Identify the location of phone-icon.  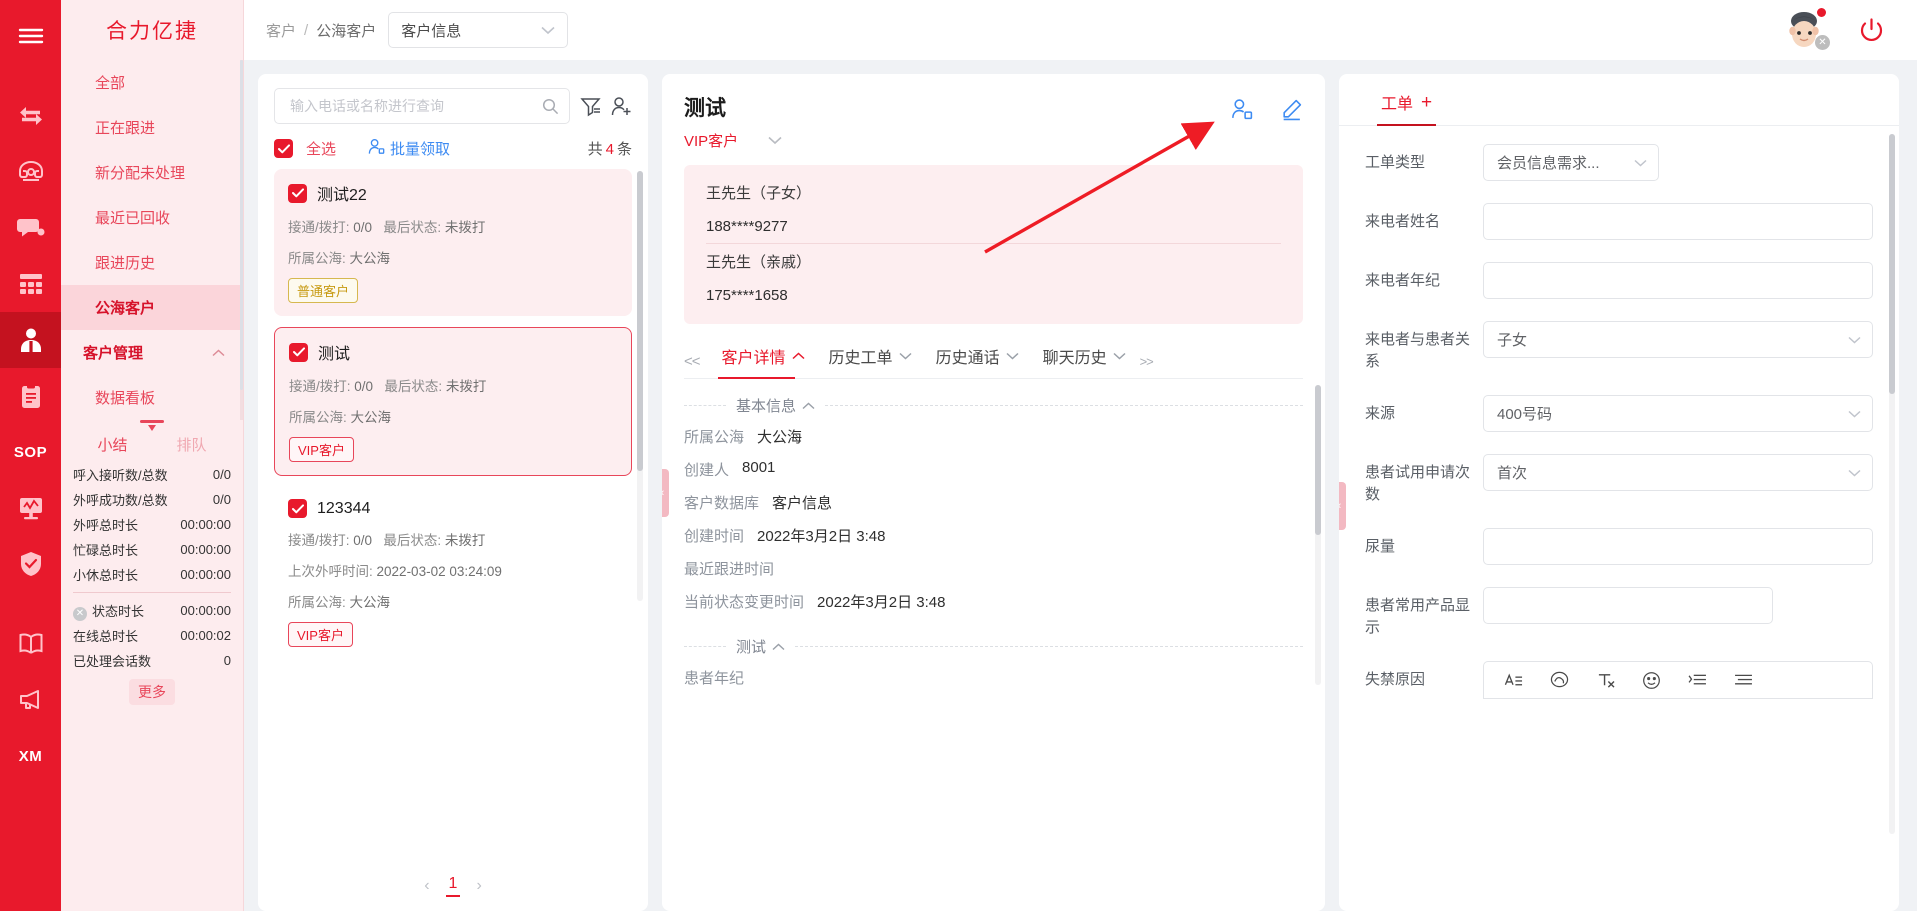
(30, 172).